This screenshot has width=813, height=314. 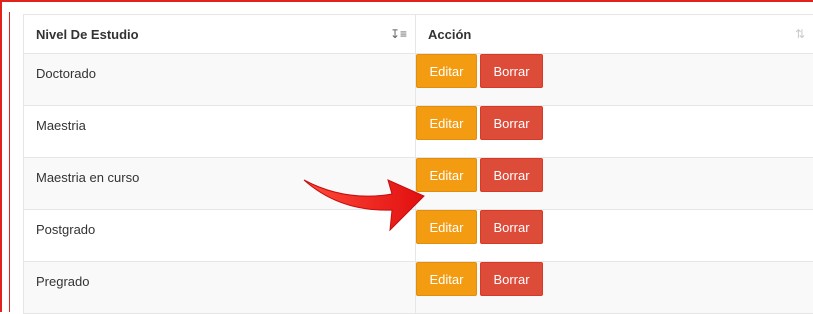 I want to click on cell-level: Maestria en curso, so click(x=220, y=184).